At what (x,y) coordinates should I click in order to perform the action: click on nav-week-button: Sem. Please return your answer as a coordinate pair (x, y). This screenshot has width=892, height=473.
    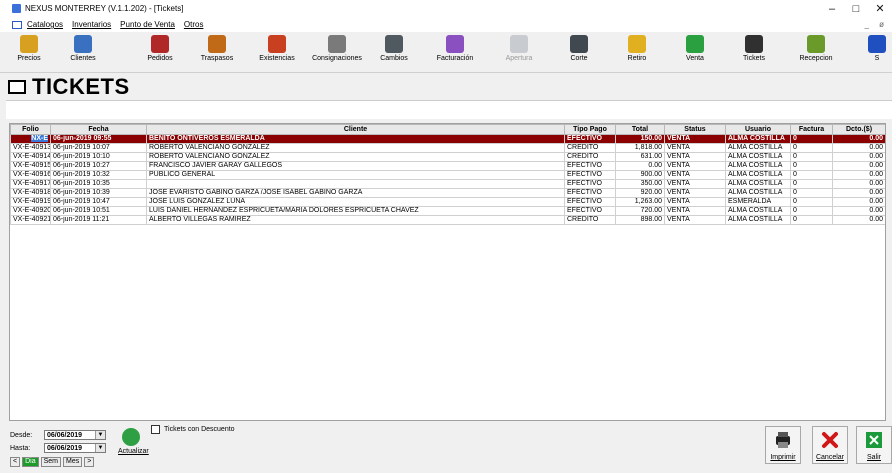
    Looking at the image, I should click on (51, 462).